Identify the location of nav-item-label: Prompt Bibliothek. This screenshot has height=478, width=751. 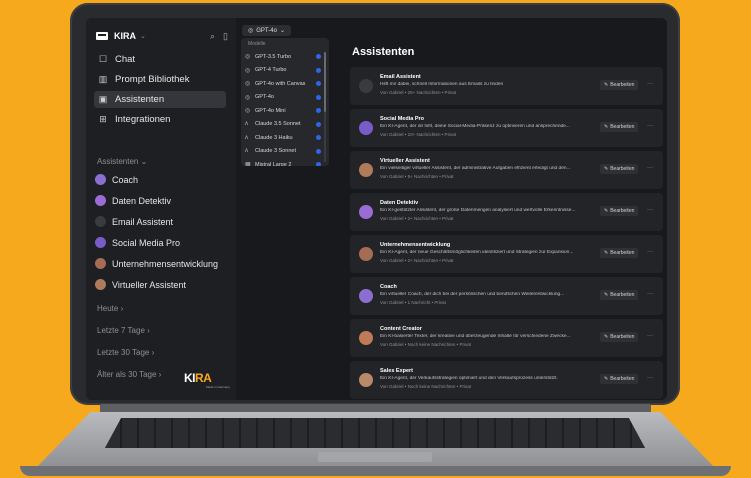
(152, 79).